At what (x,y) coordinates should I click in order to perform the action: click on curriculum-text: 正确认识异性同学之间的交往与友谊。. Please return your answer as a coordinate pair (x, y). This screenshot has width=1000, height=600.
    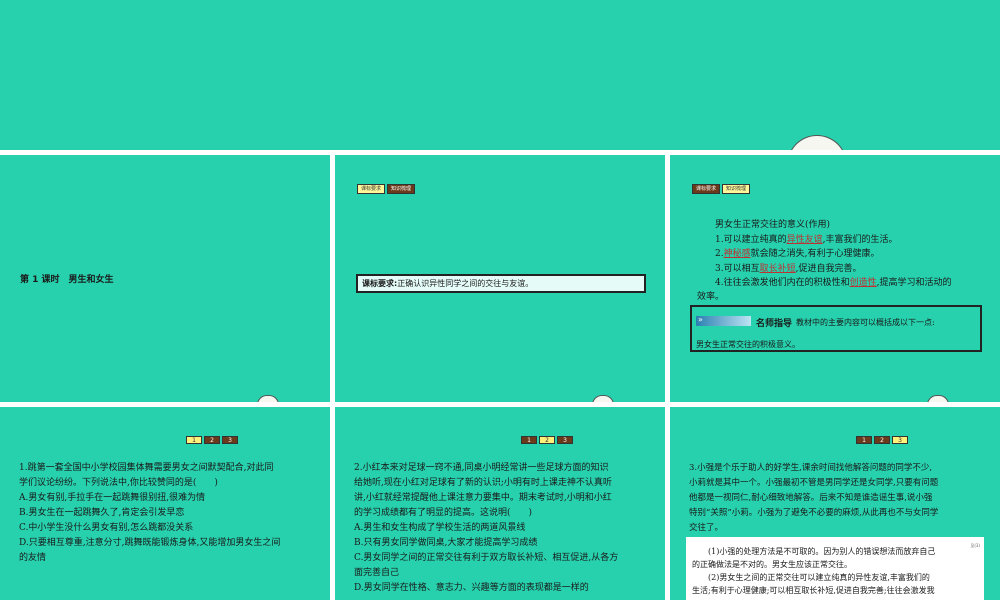
    Looking at the image, I should click on (465, 283).